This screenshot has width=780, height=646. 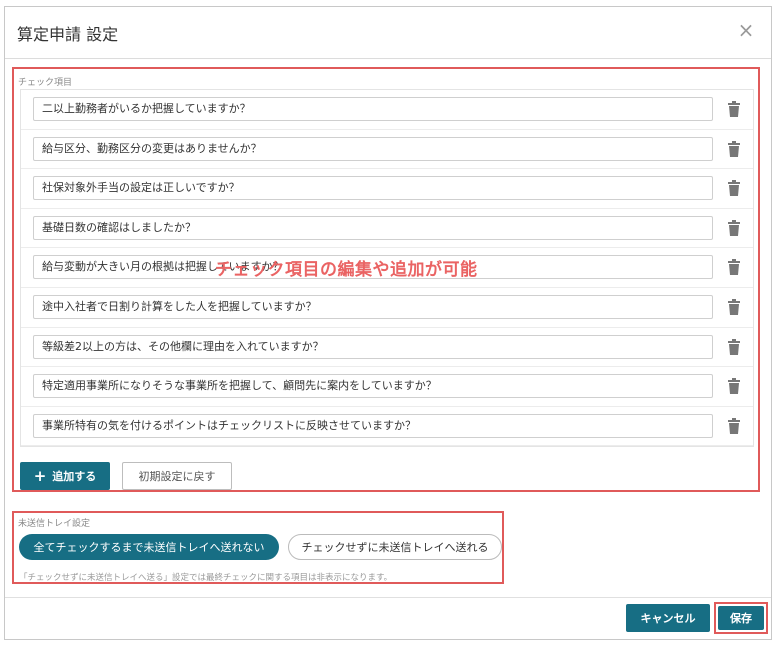 I want to click on add-item-button: + 追加する, so click(x=65, y=476).